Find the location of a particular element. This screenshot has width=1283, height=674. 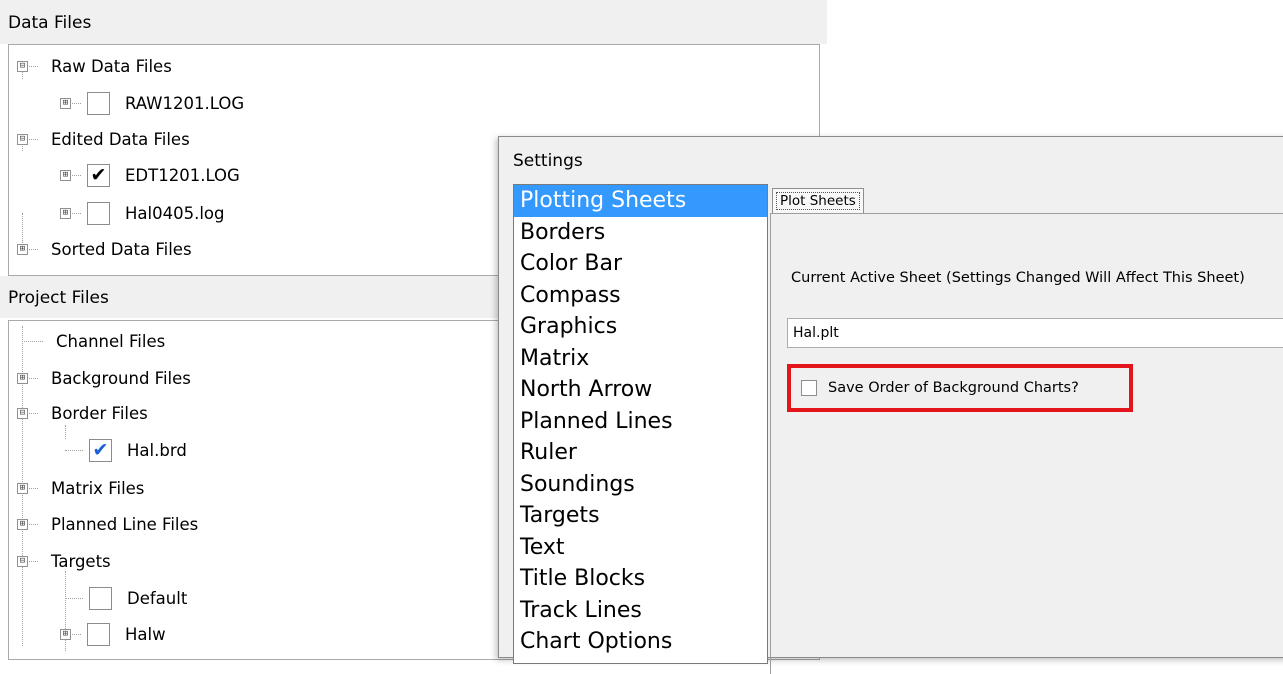

tree-node-label: RAW1201.LOG is located at coordinates (185, 103).